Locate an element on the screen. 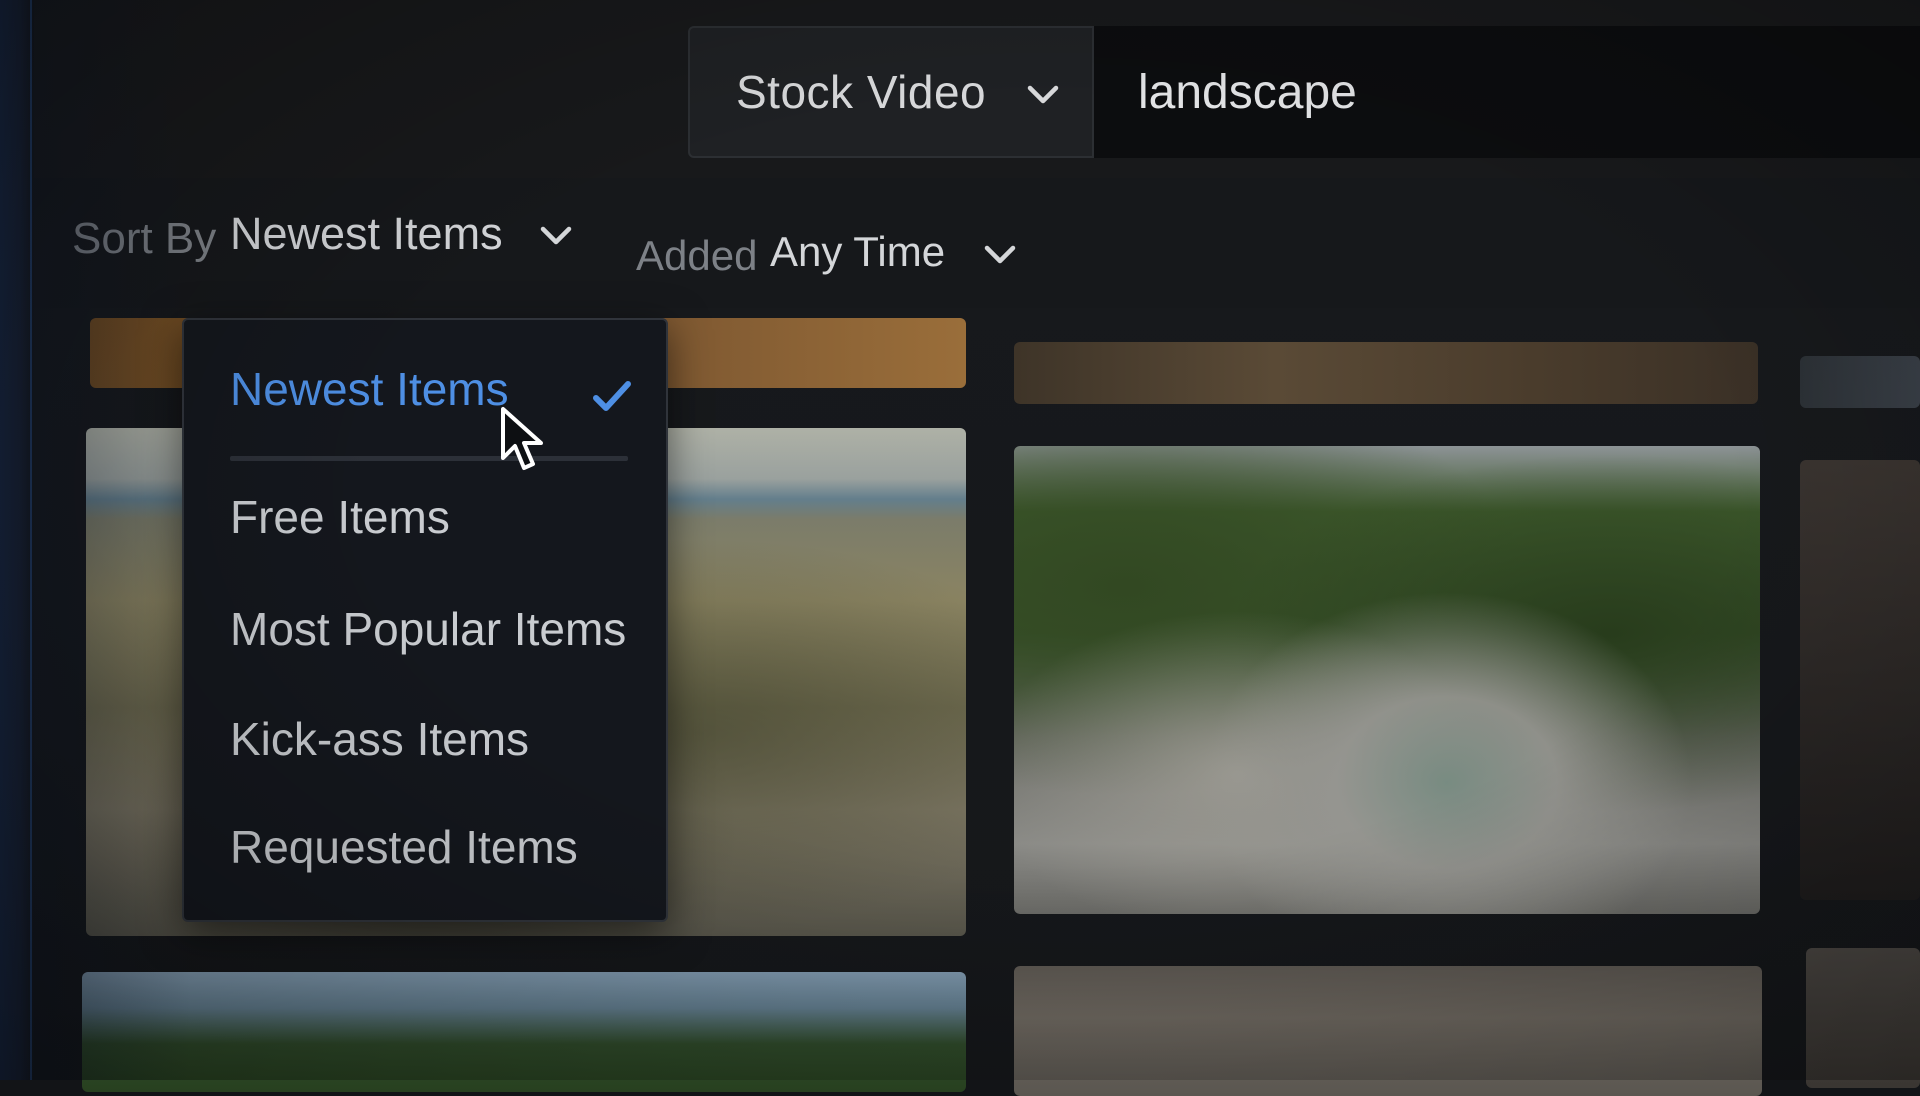 Image resolution: width=1920 pixels, height=1096 pixels. mouse-pointer-icon is located at coordinates (524, 442).